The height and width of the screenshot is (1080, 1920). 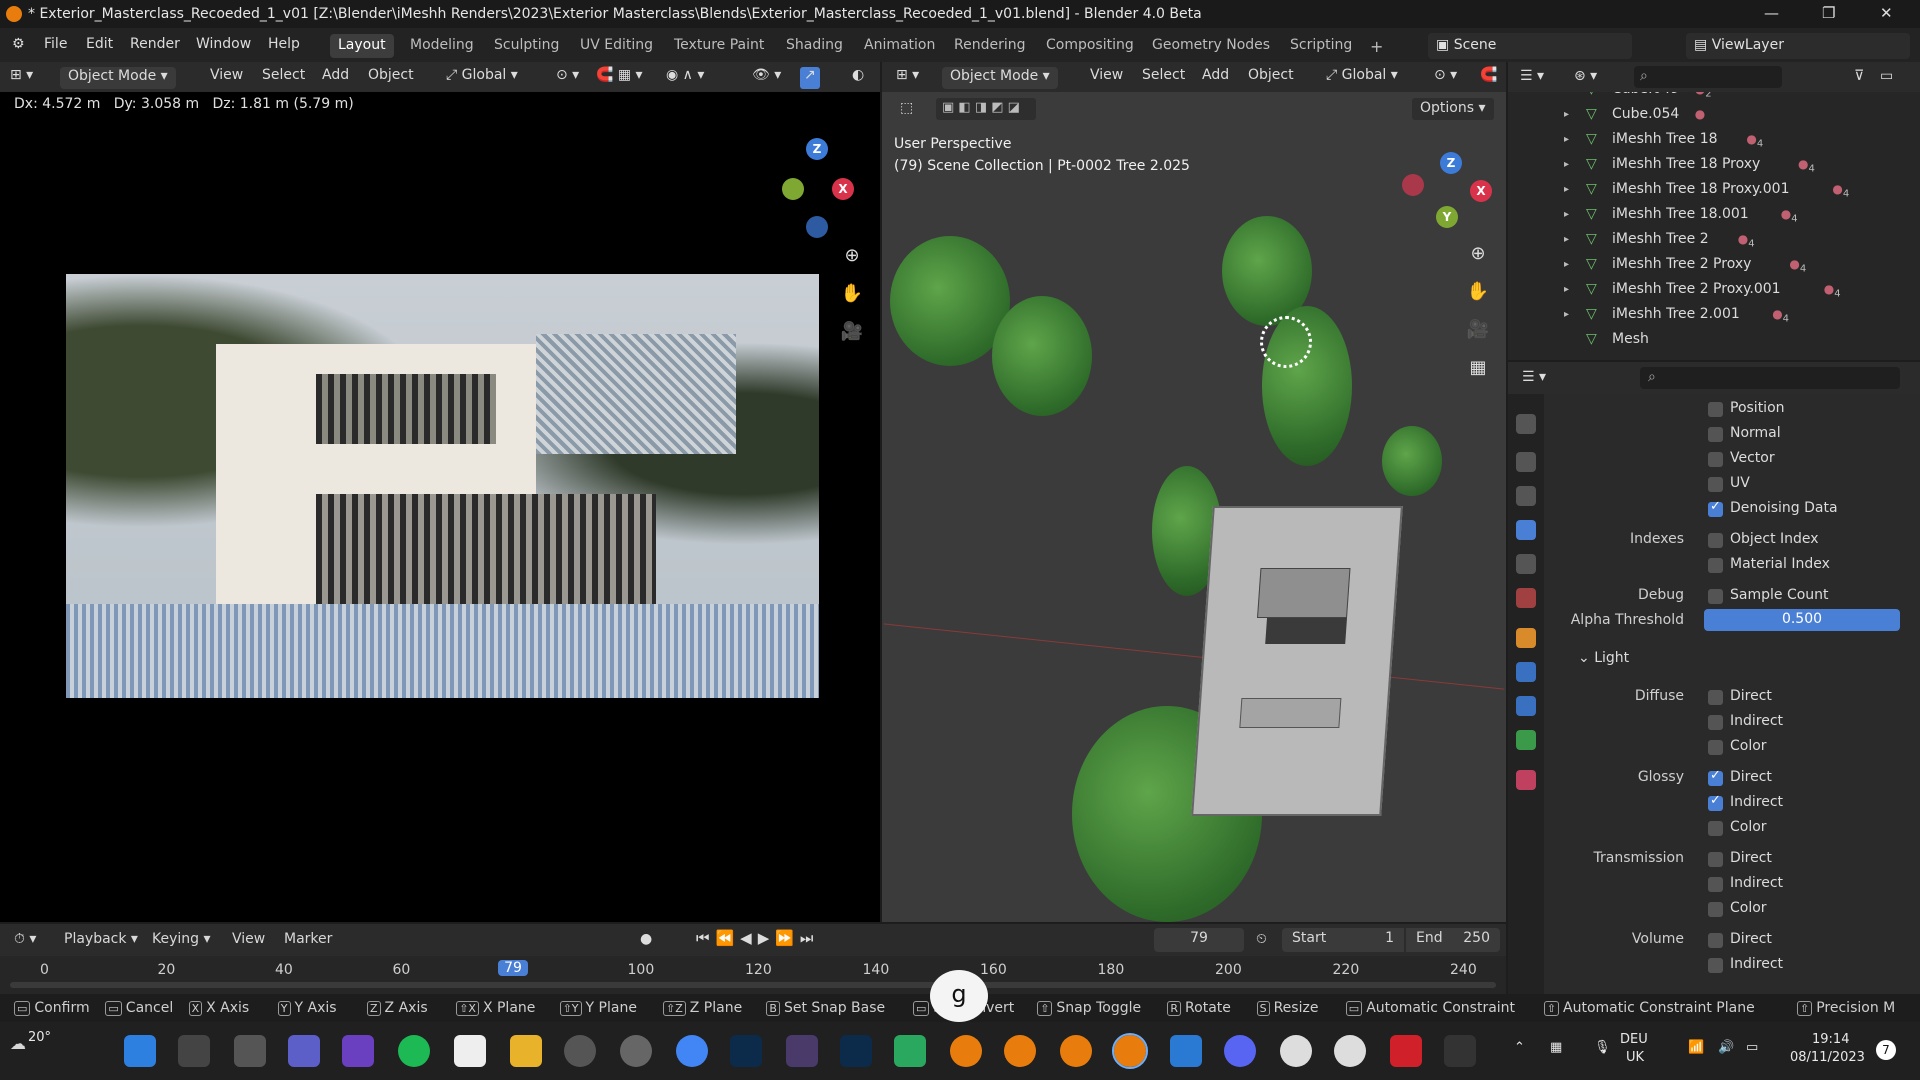 I want to click on tab-shading: Shading, so click(x=814, y=46).